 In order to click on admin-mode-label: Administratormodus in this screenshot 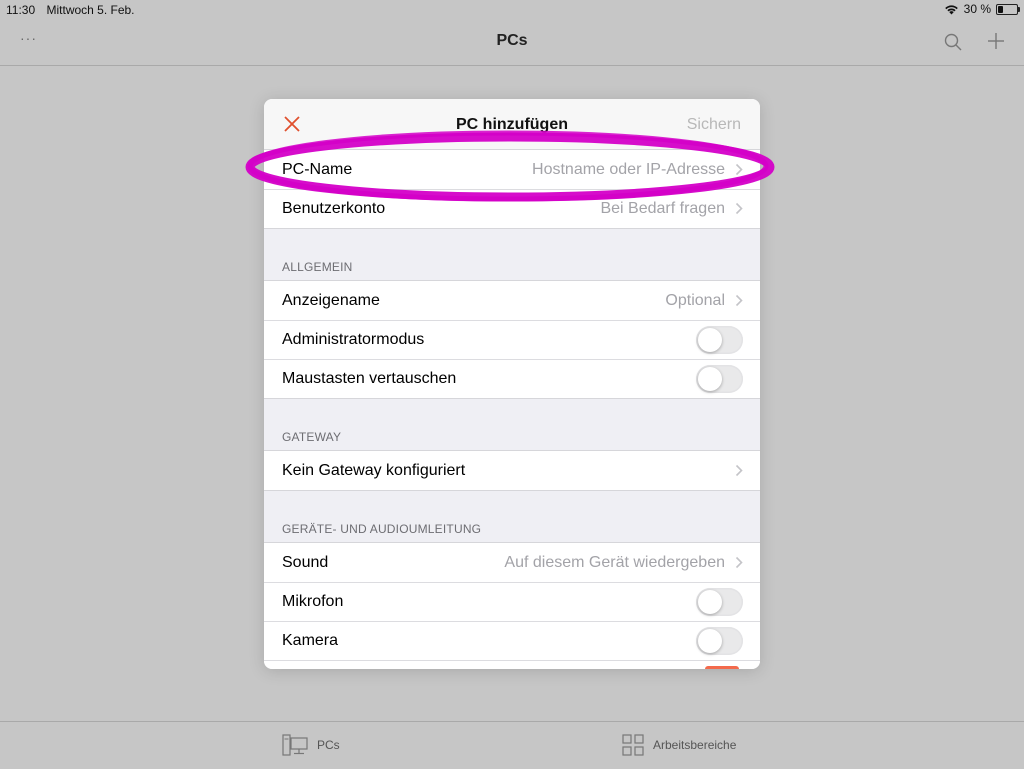, I will do `click(353, 339)`.